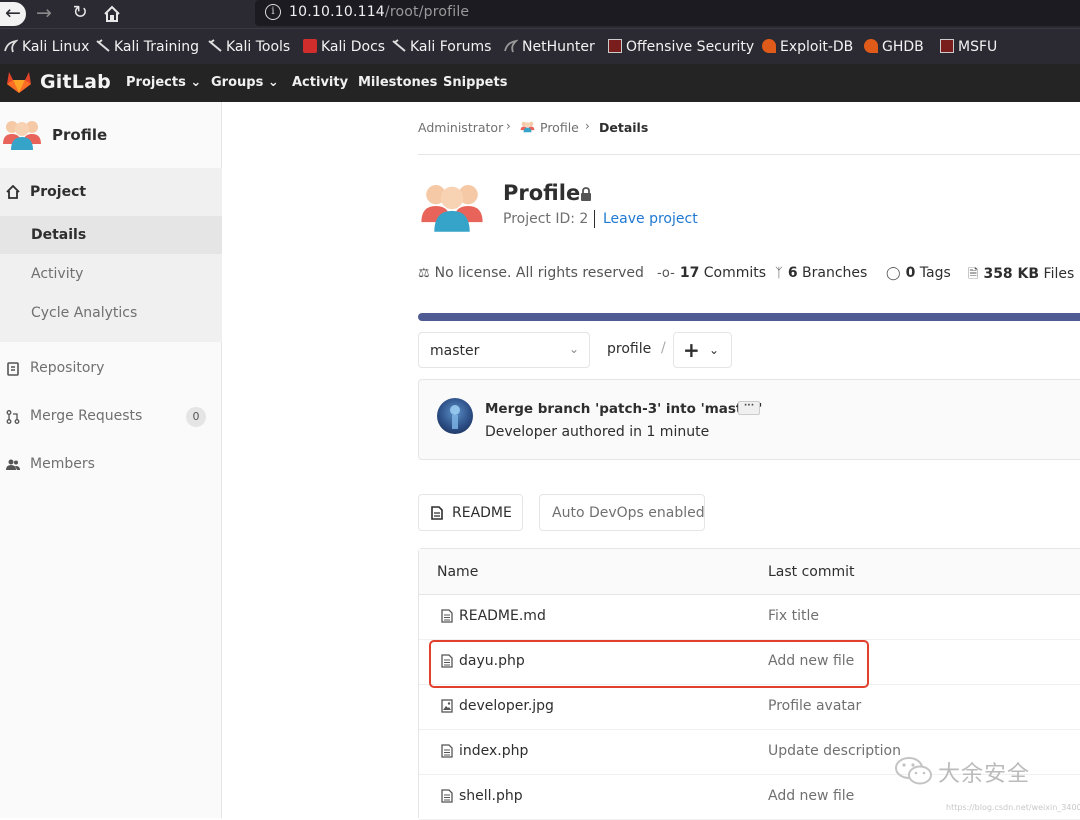  I want to click on stat-commits: -o- 17 Commits, so click(711, 273).